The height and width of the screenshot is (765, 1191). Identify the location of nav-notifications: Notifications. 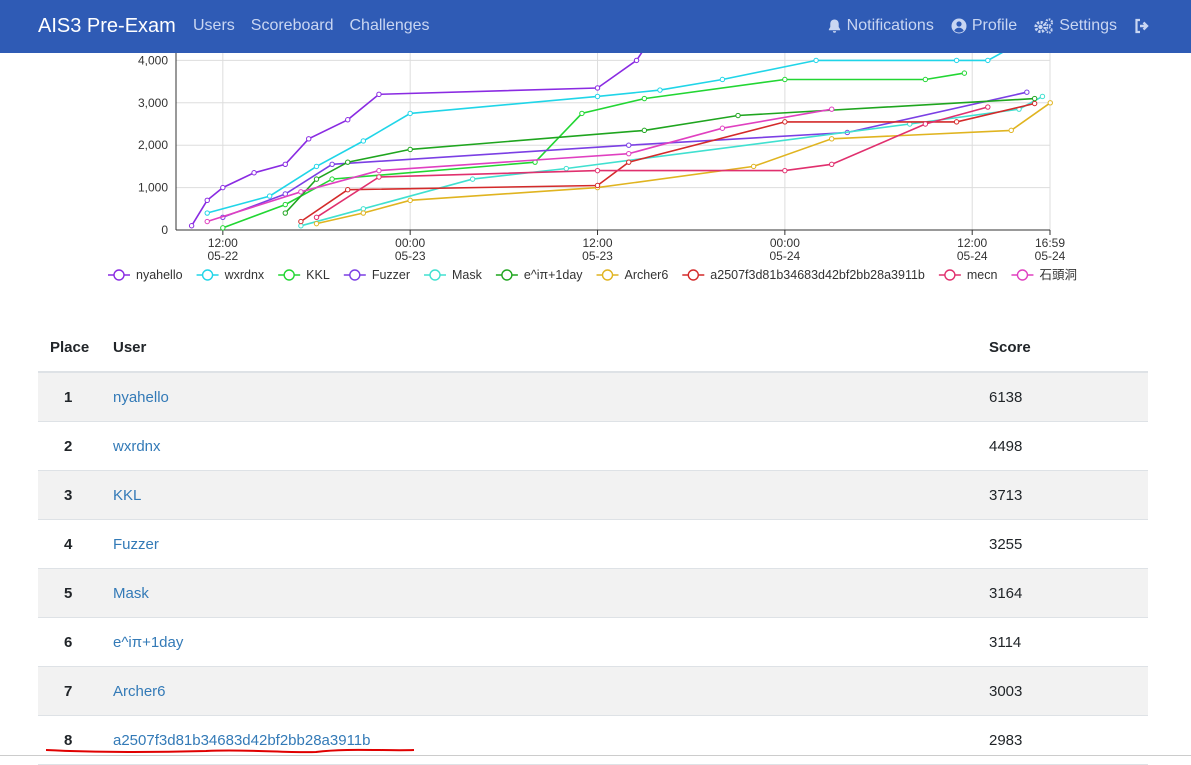
(880, 26).